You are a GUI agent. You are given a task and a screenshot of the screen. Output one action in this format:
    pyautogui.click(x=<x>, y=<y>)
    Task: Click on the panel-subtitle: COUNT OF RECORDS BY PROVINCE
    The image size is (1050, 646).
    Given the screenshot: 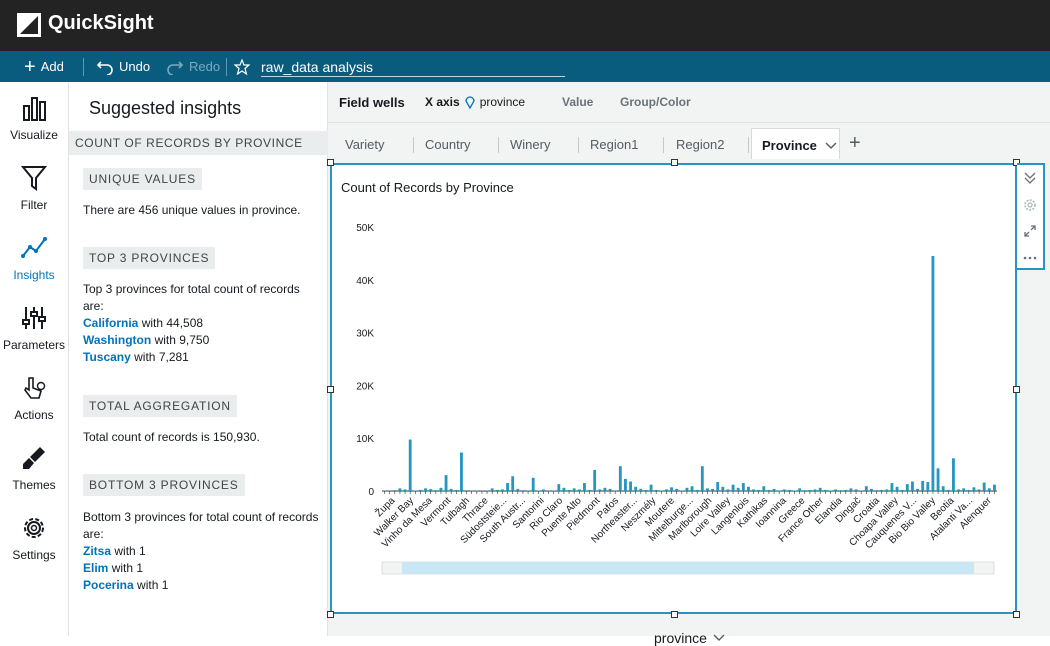 What is the action you would take?
    pyautogui.click(x=198, y=143)
    